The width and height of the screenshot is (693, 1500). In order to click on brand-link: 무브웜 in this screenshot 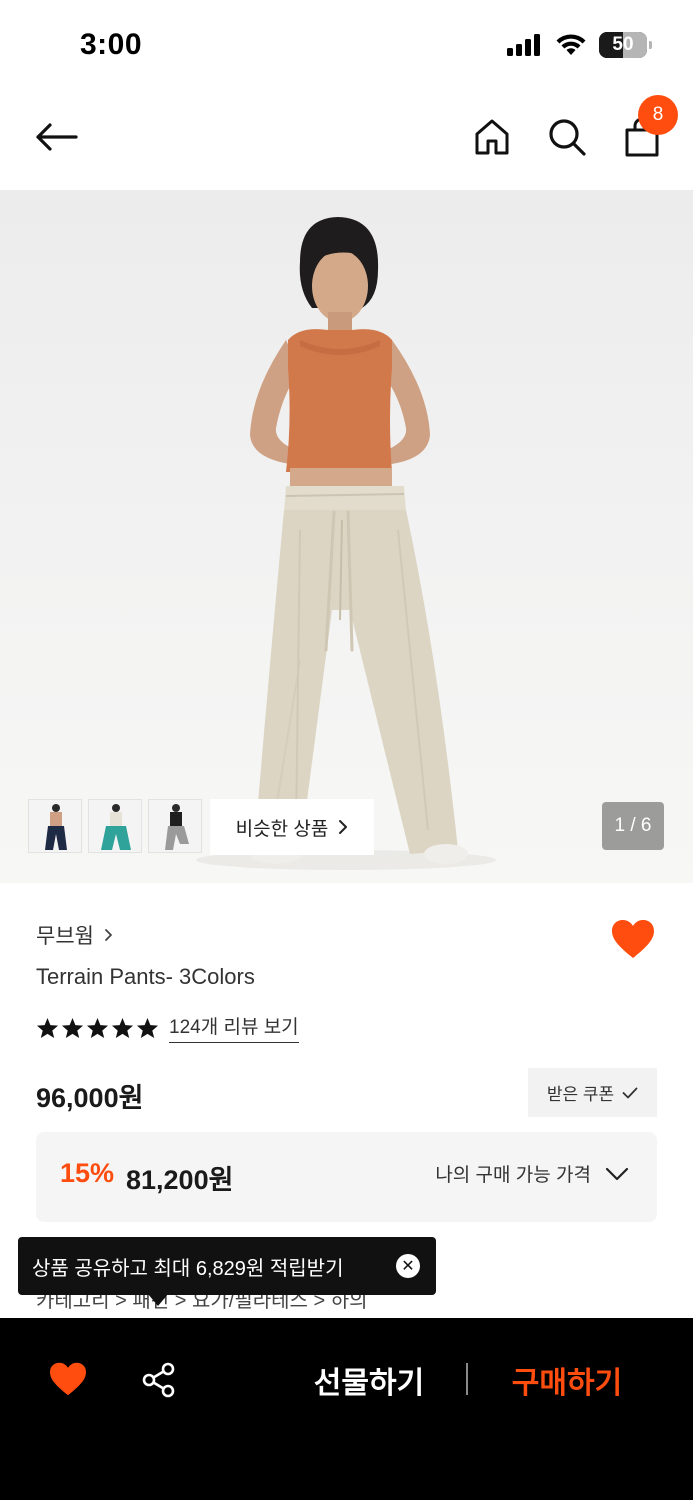, I will do `click(74, 935)`.